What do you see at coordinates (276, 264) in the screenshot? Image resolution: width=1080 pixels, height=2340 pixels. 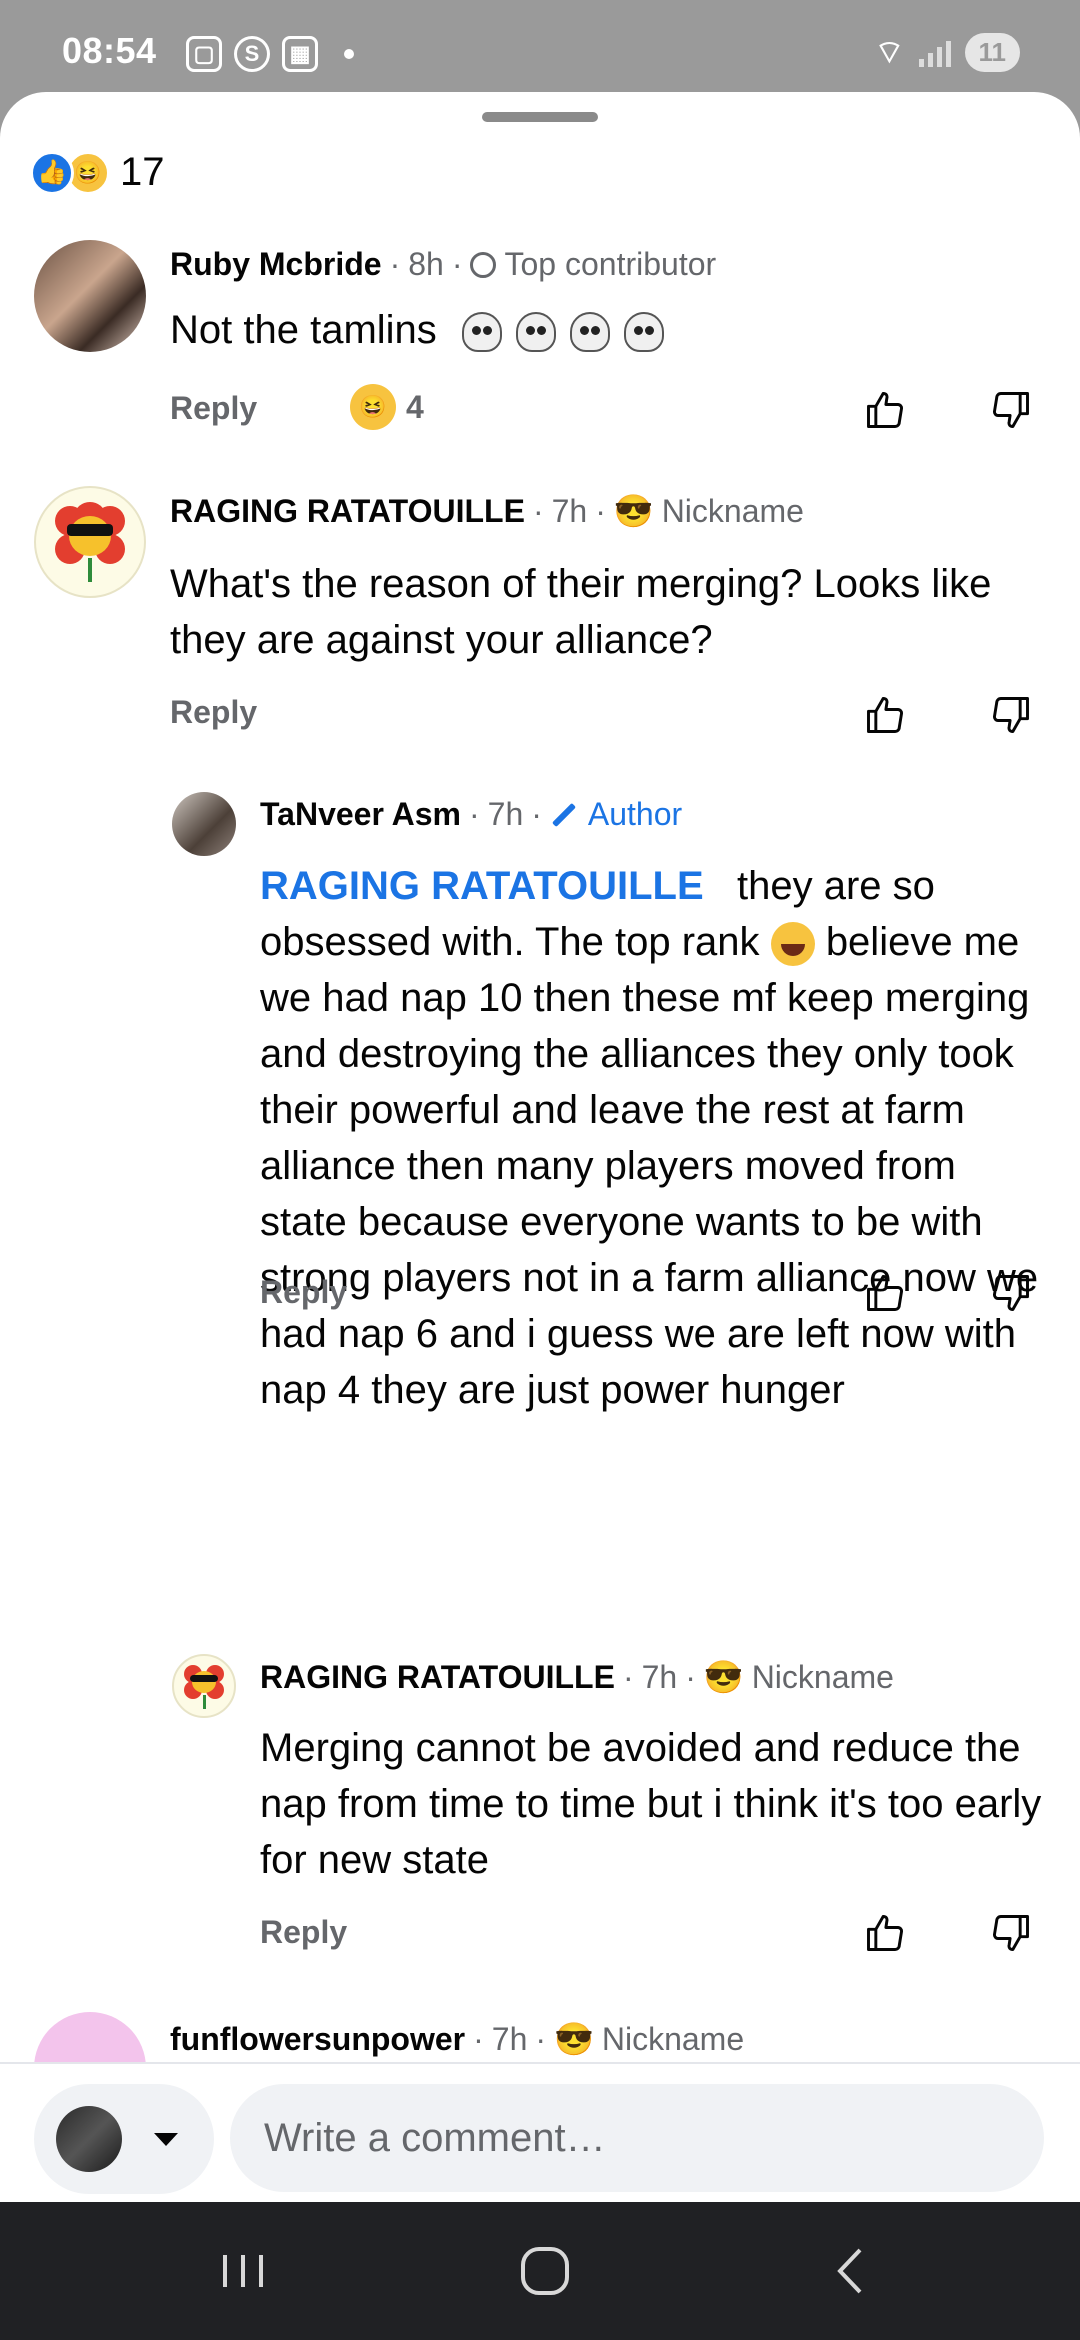 I see `commenter-name: Ruby Mcbride` at bounding box center [276, 264].